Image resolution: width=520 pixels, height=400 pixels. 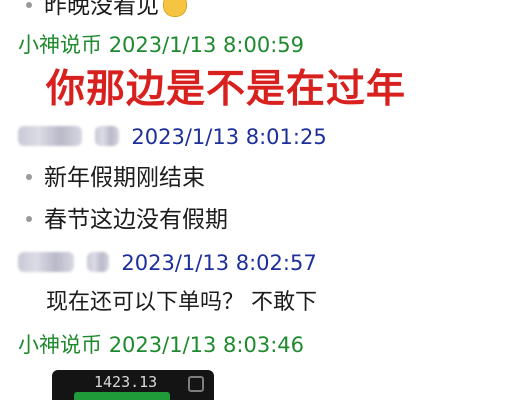 What do you see at coordinates (206, 45) in the screenshot?
I see `timestamp: 2023/1/13 8:00:59` at bounding box center [206, 45].